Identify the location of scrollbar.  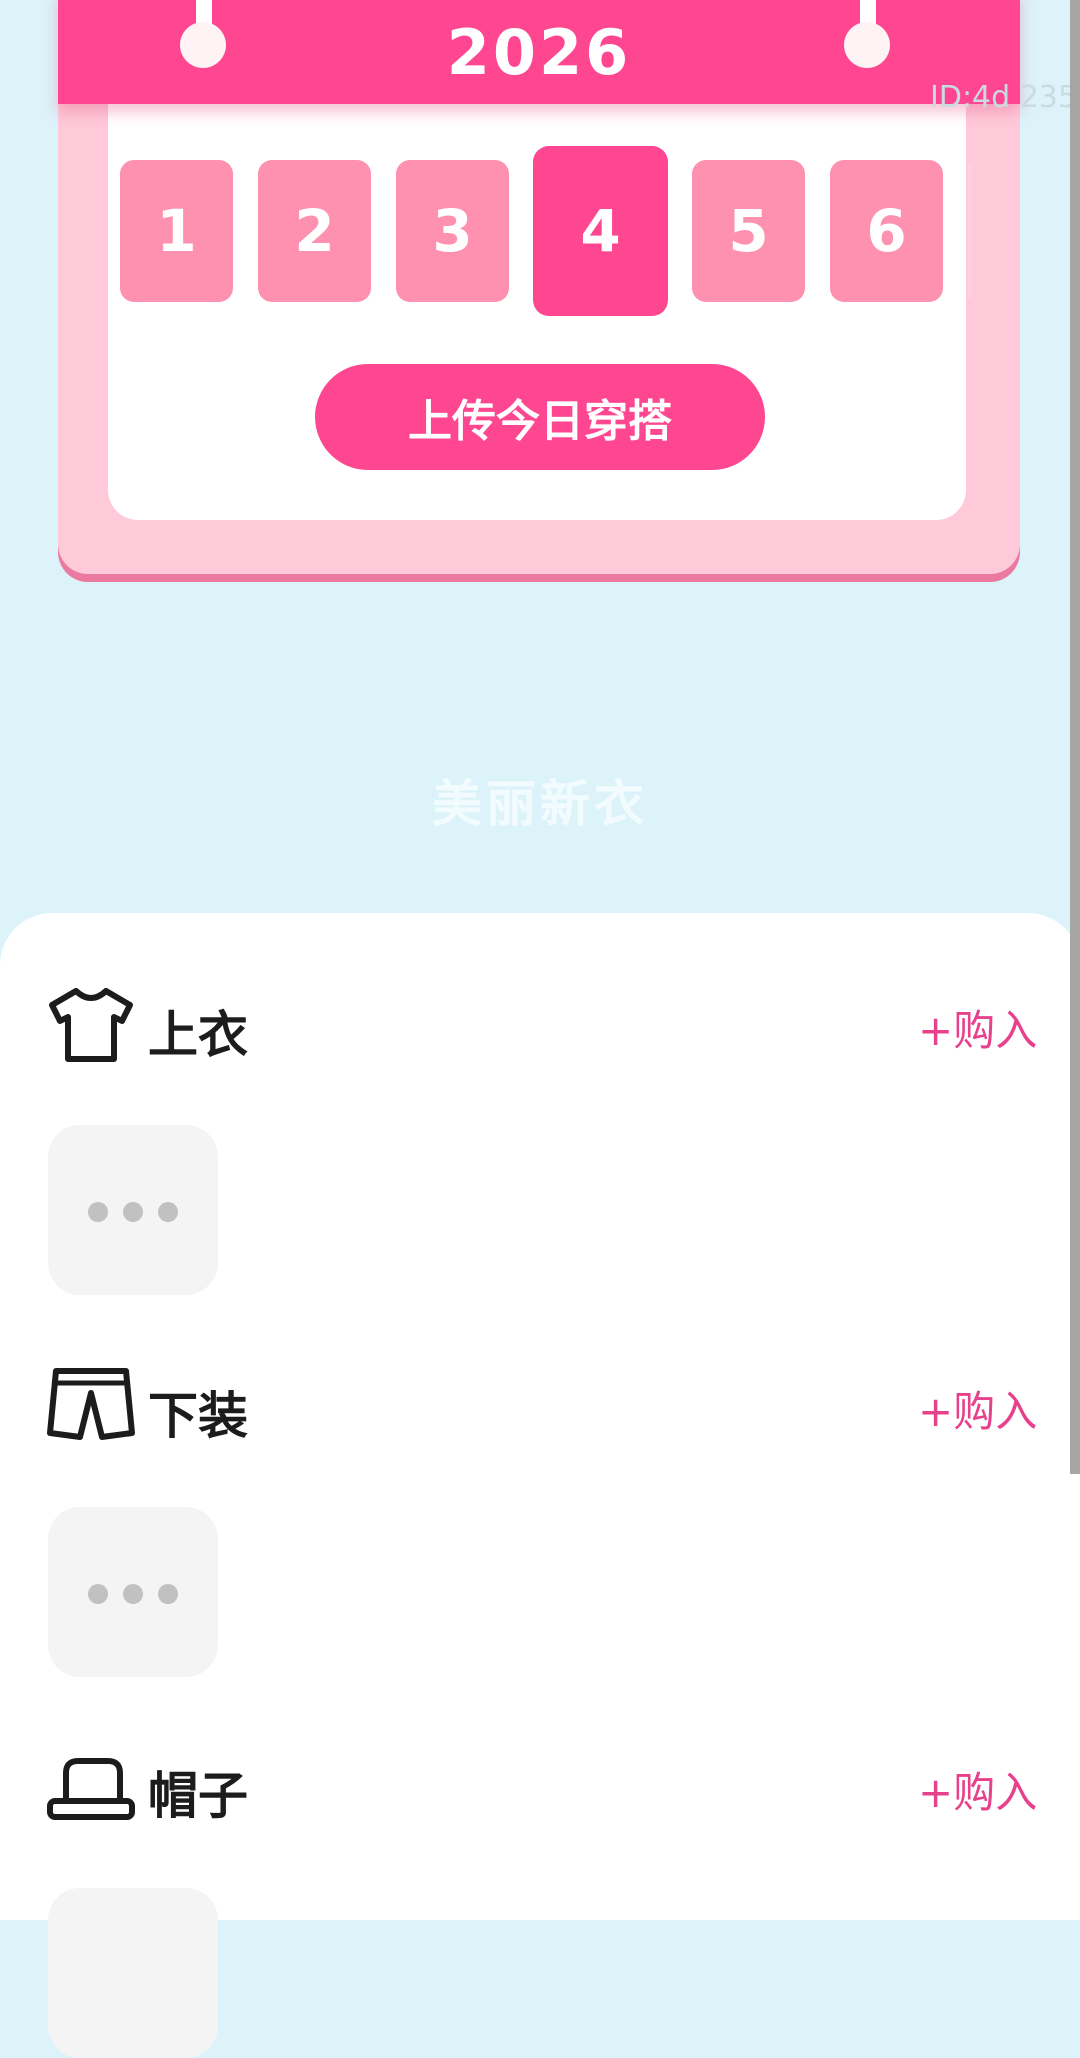
(1075, 737).